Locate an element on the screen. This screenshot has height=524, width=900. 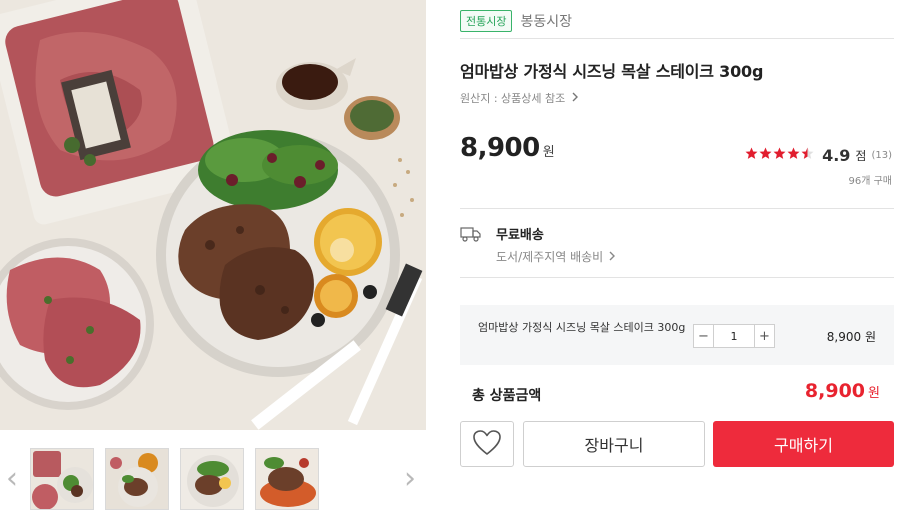
origin-link: 원산지 : 상품상세 참조 is located at coordinates (519, 98).